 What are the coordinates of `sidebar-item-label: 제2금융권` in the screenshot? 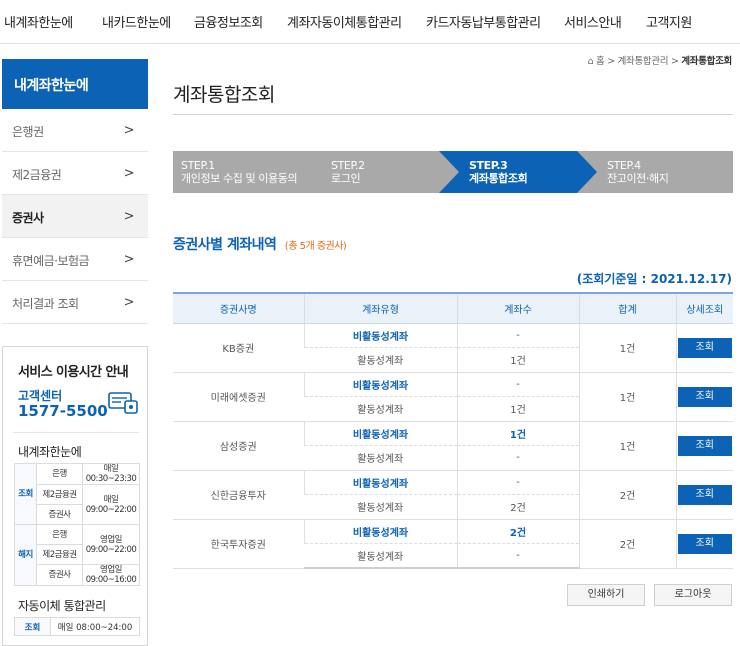 It's located at (37, 175).